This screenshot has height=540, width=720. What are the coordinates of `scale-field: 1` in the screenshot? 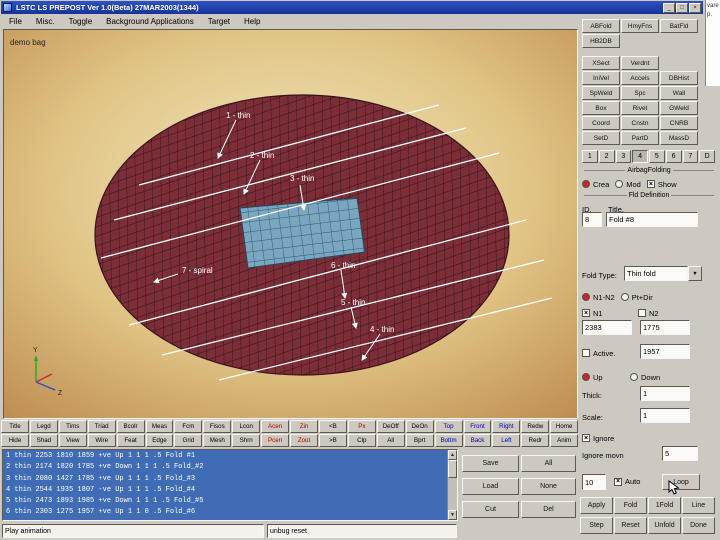 It's located at (665, 415).